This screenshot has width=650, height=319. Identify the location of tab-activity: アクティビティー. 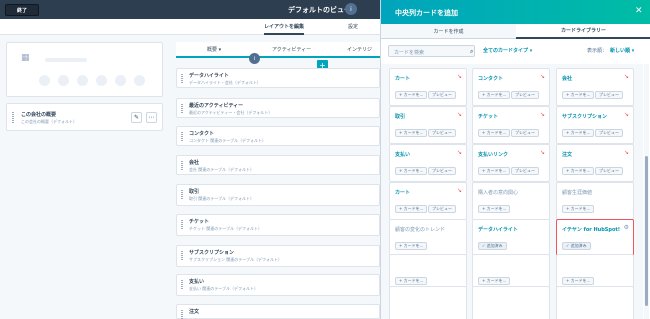
(291, 49).